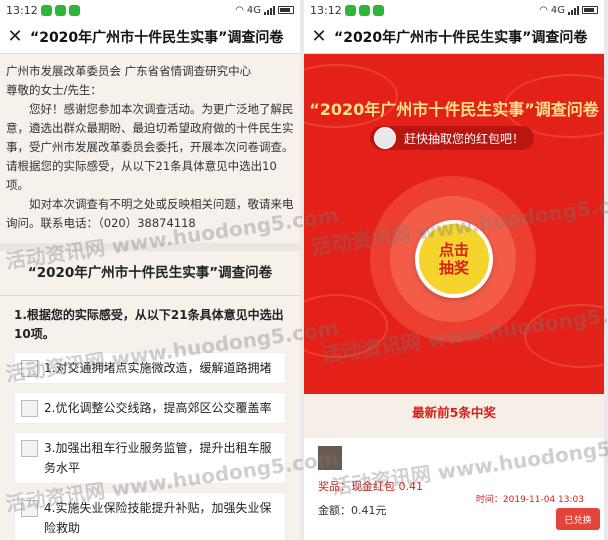 The height and width of the screenshot is (540, 608). I want to click on redeemed-button: 已兑换, so click(578, 519).